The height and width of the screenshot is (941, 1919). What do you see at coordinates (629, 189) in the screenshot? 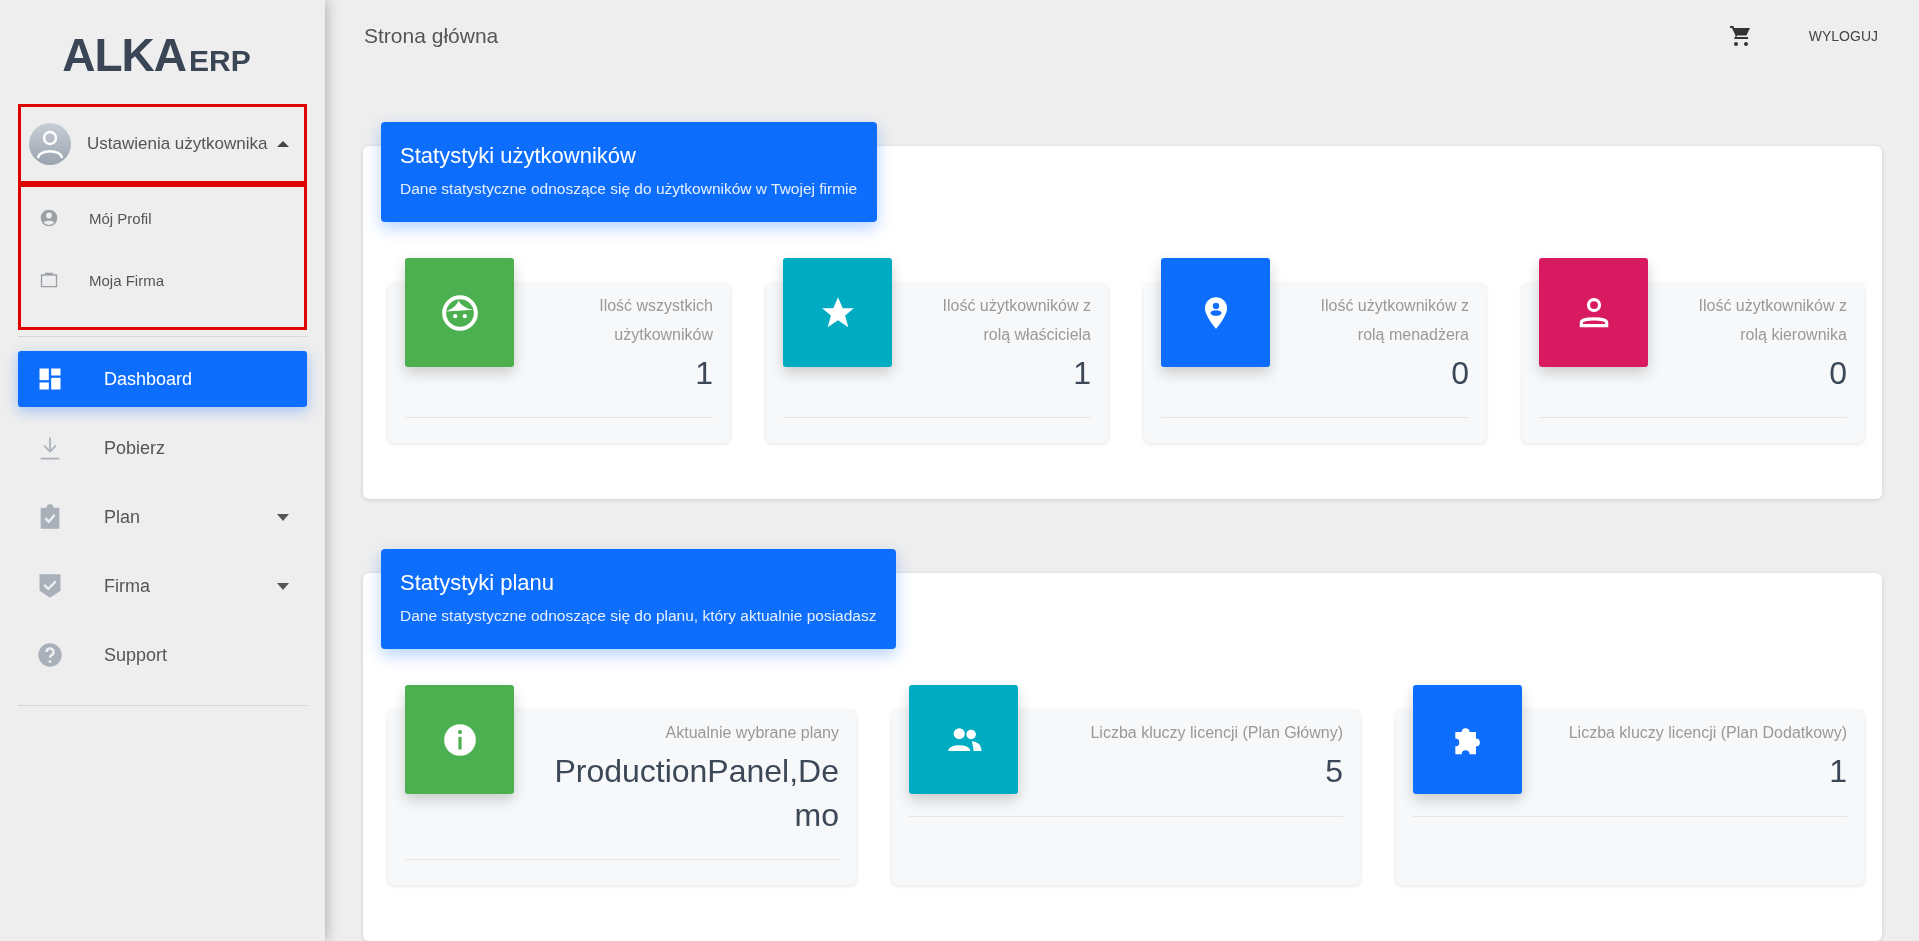
I see `section-subtitle: Dane statystyczne odnoszące się do użytkowników w Twojej firmie` at bounding box center [629, 189].